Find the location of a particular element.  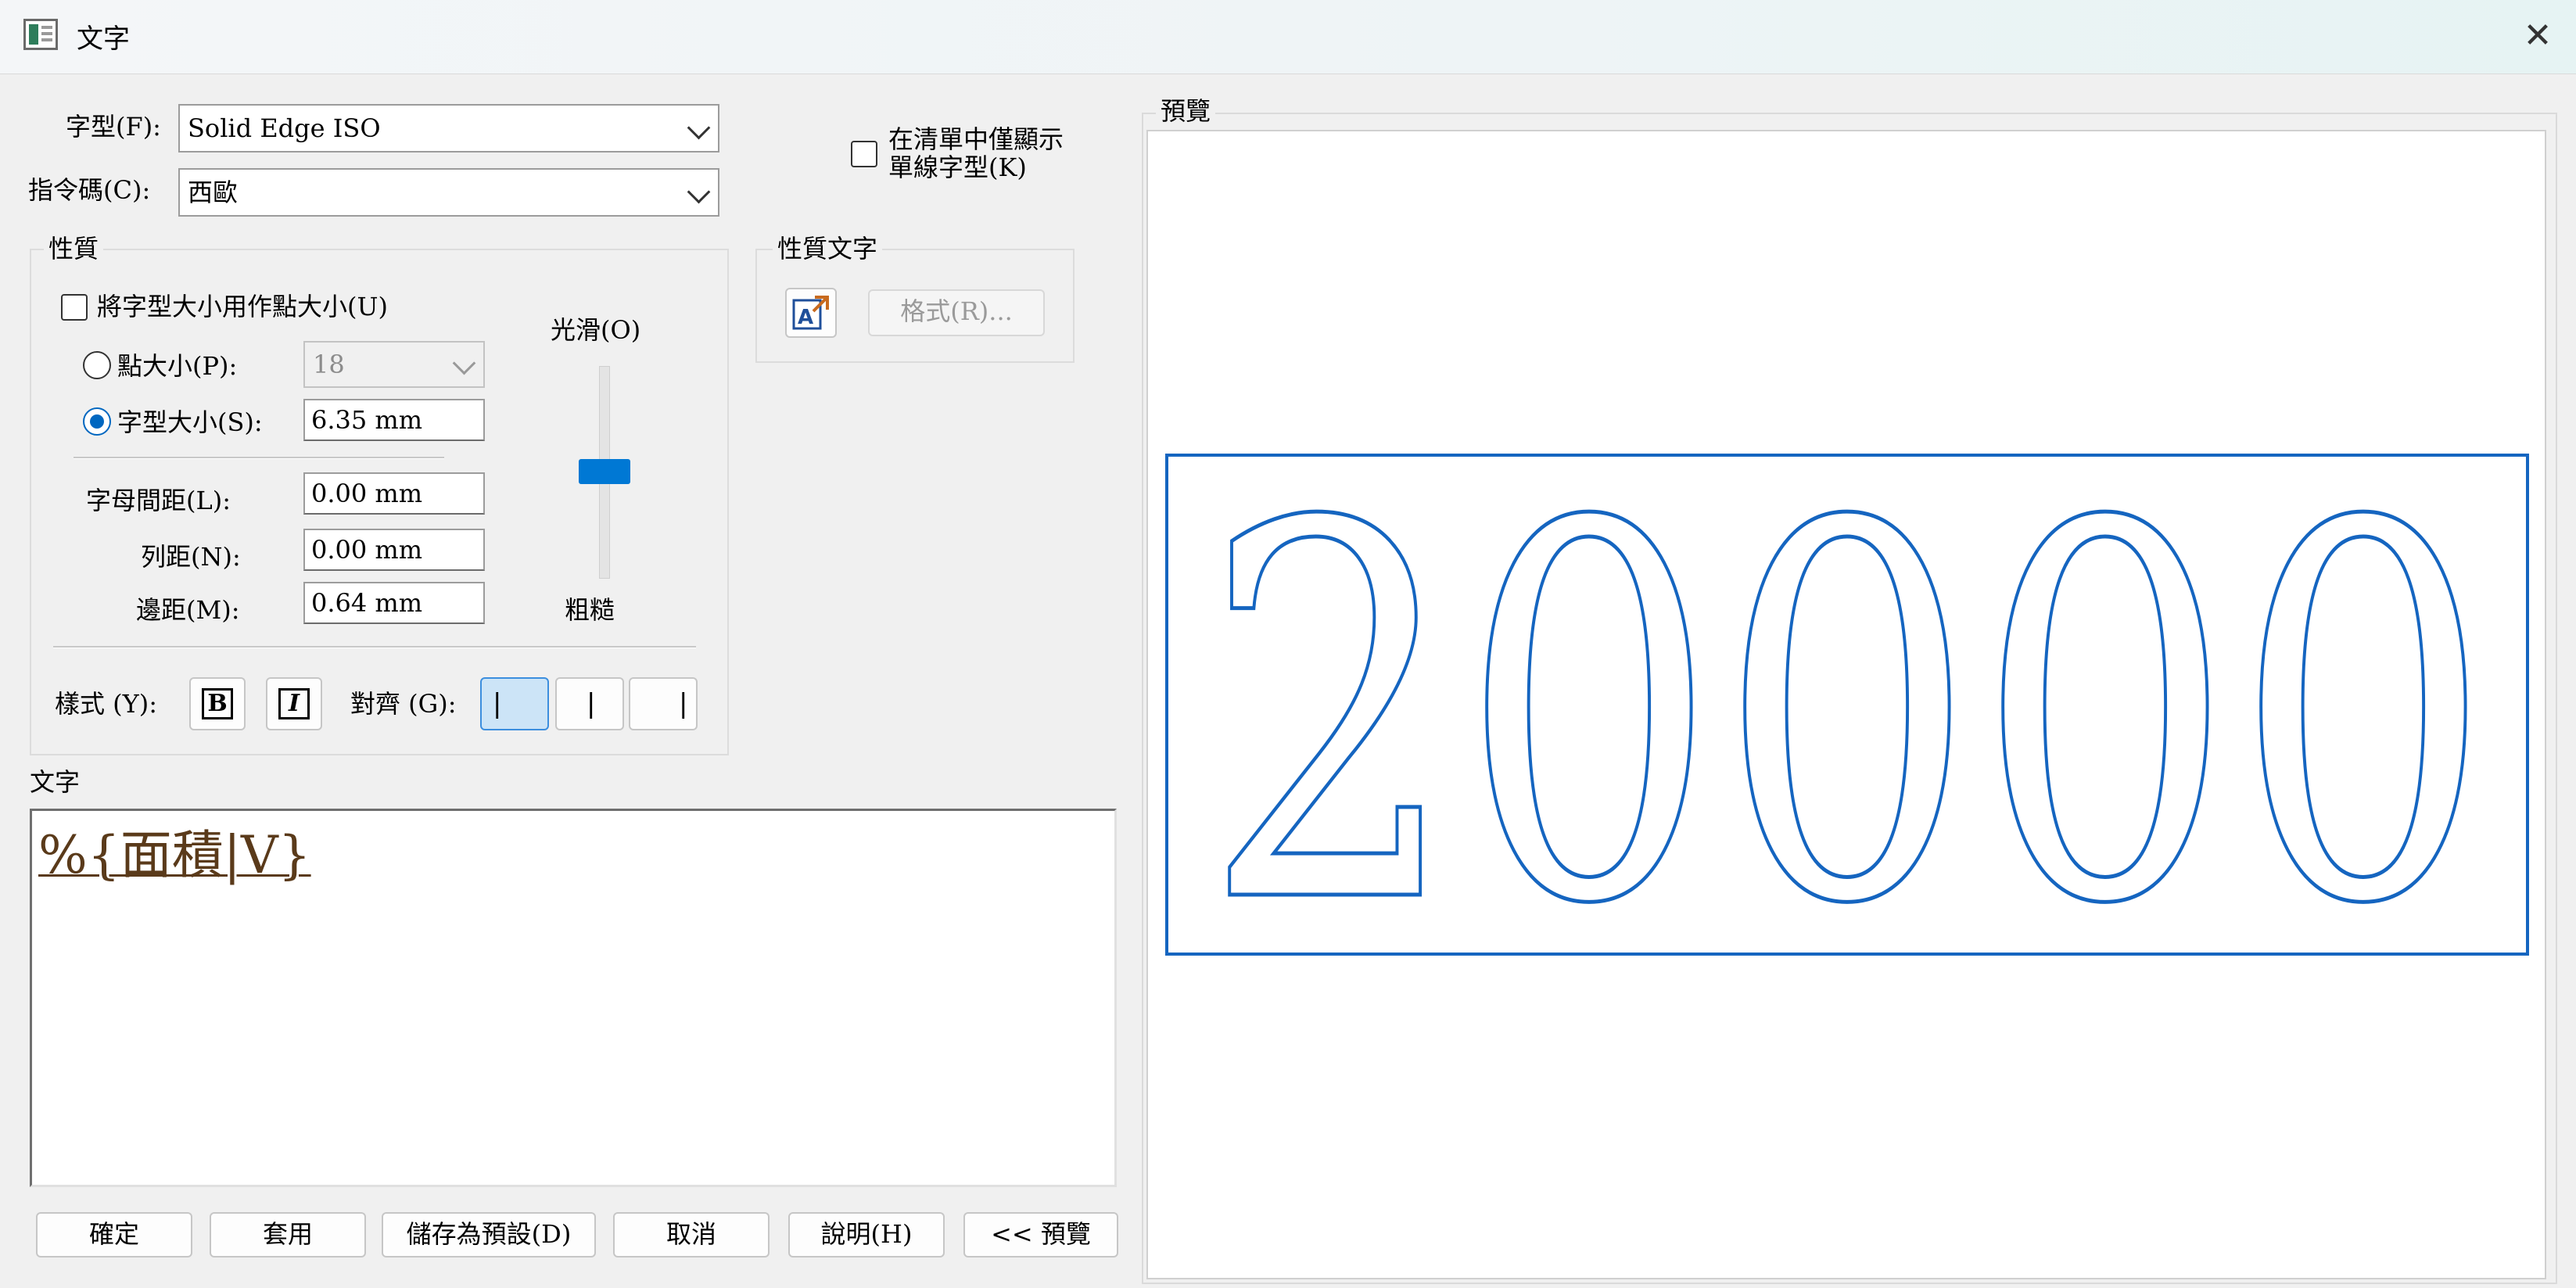

bold-button: B is located at coordinates (217, 703).